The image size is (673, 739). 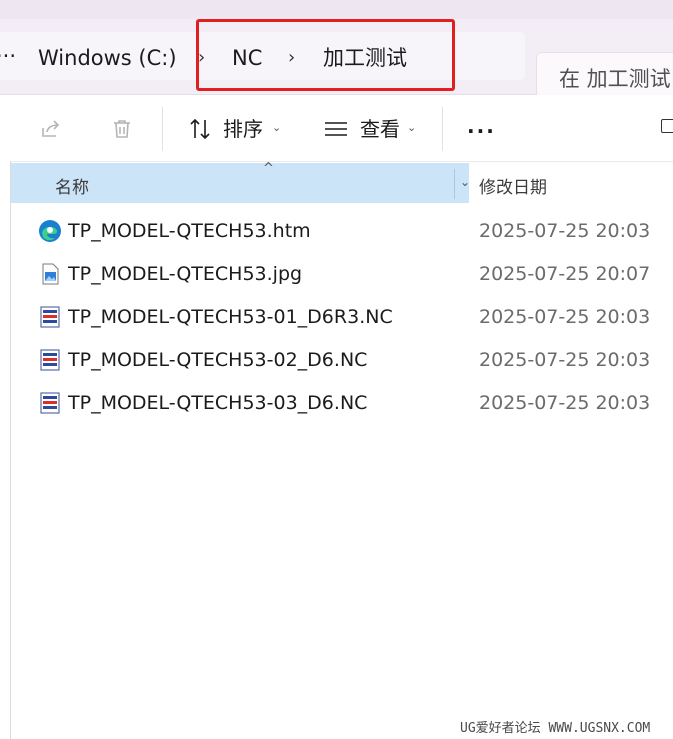 I want to click on column-header-name-label: 名称, so click(x=72, y=188).